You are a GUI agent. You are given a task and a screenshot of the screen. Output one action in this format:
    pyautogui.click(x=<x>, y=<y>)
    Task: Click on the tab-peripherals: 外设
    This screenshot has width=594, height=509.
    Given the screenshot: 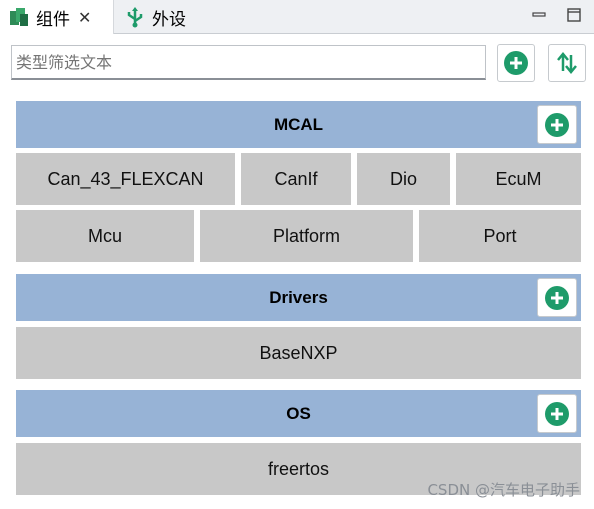 What is the action you would take?
    pyautogui.click(x=152, y=17)
    